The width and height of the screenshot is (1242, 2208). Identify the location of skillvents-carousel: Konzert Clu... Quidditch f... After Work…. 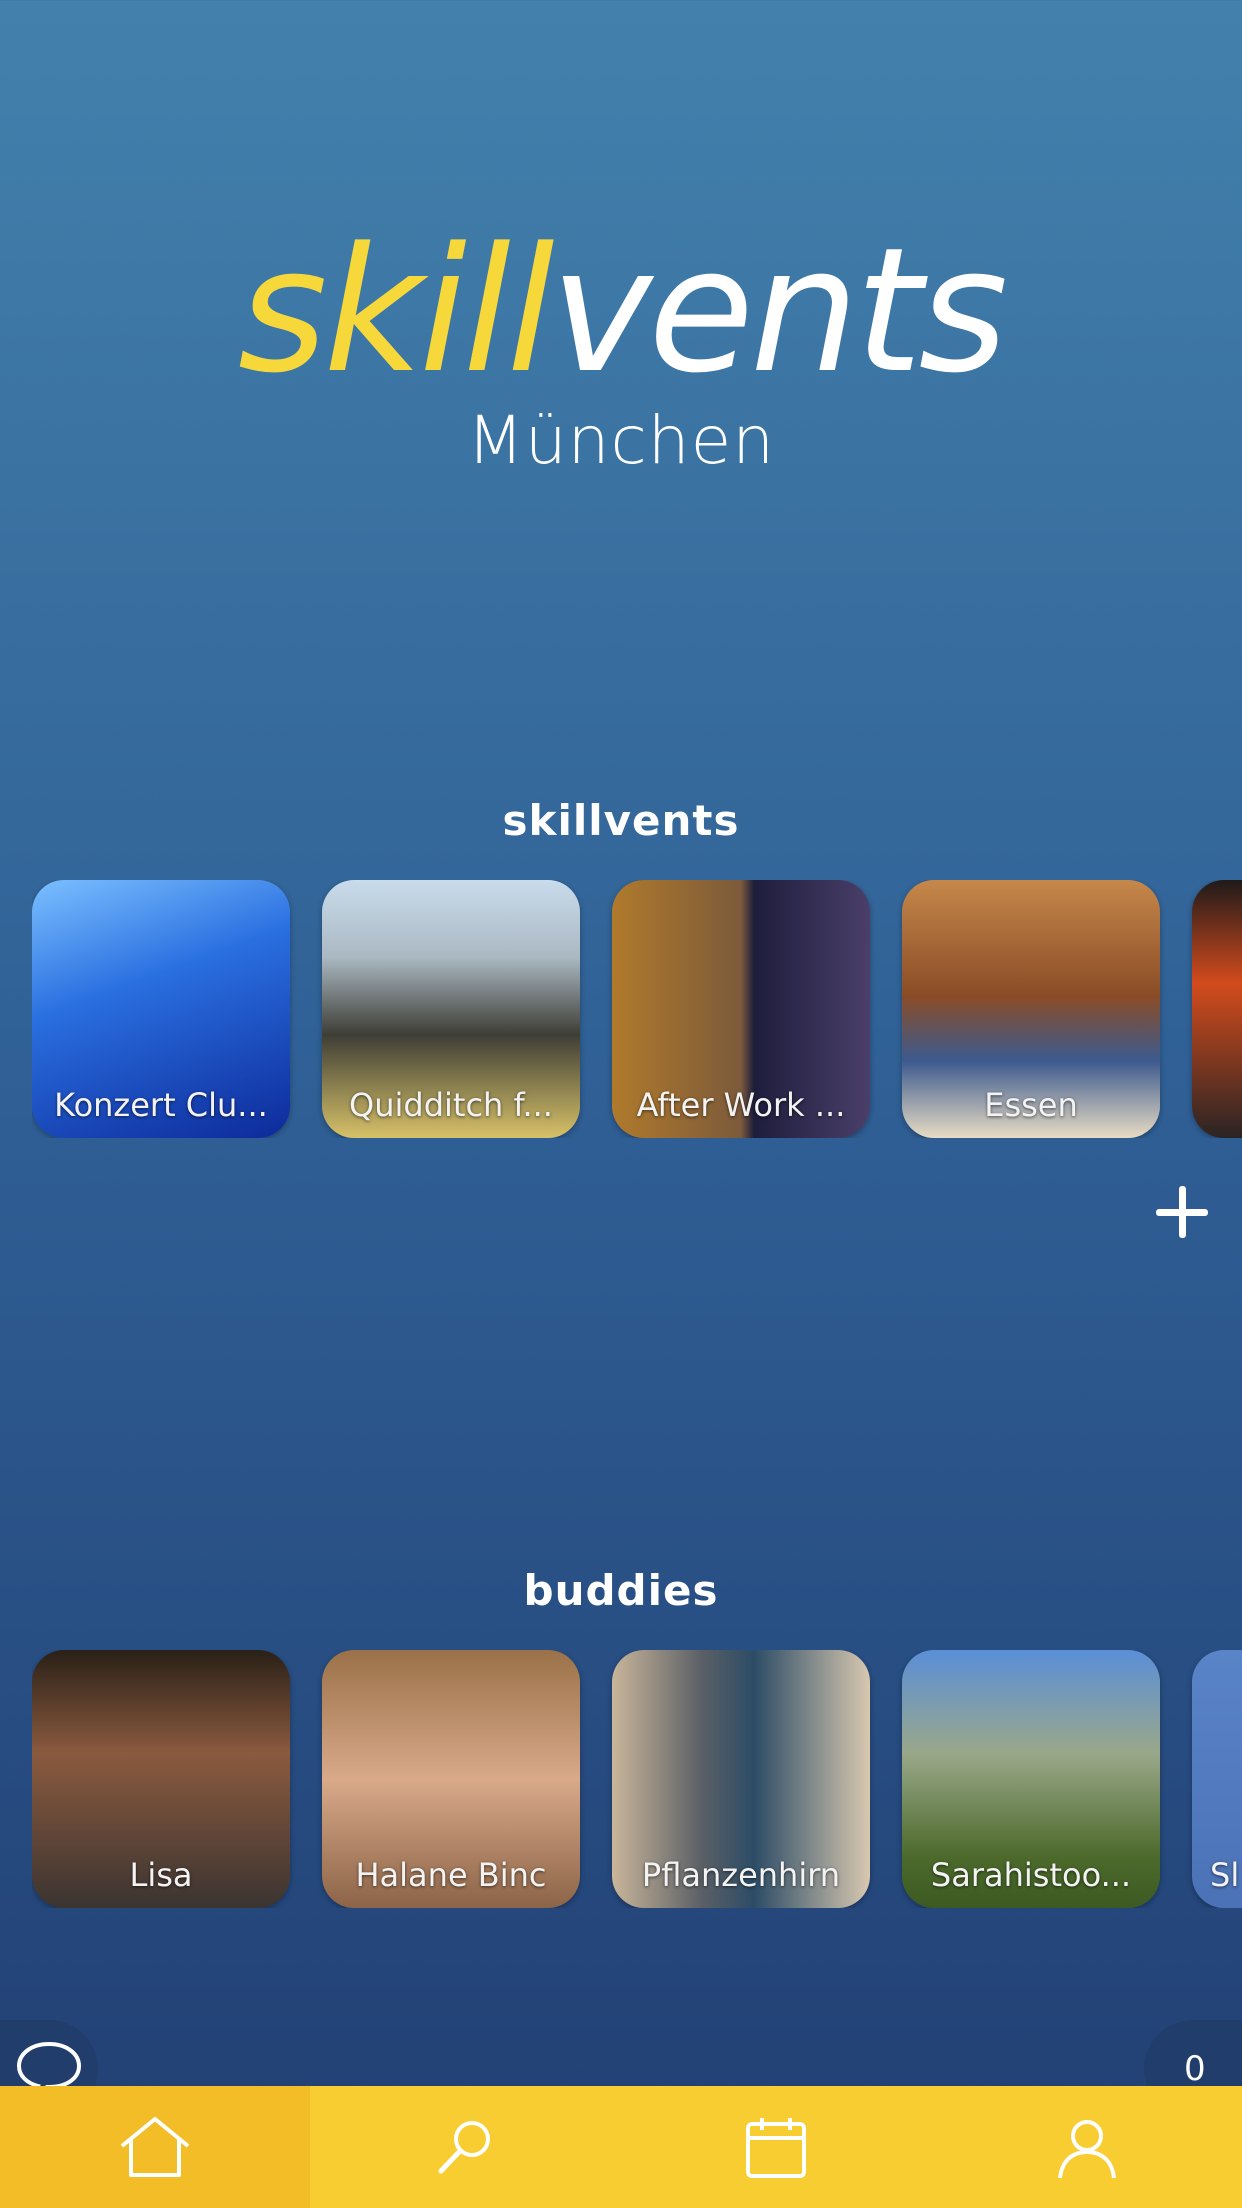
(637, 1009).